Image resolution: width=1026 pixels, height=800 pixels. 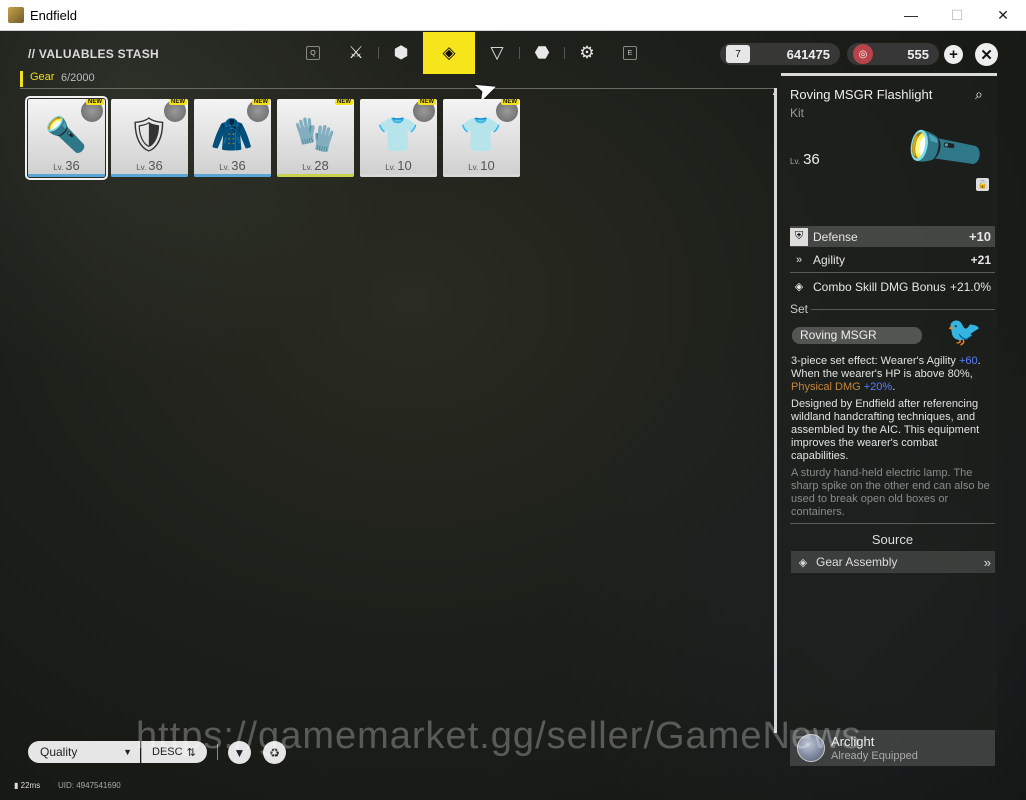 What do you see at coordinates (986, 54) in the screenshot?
I see `close-stash-button: ✕` at bounding box center [986, 54].